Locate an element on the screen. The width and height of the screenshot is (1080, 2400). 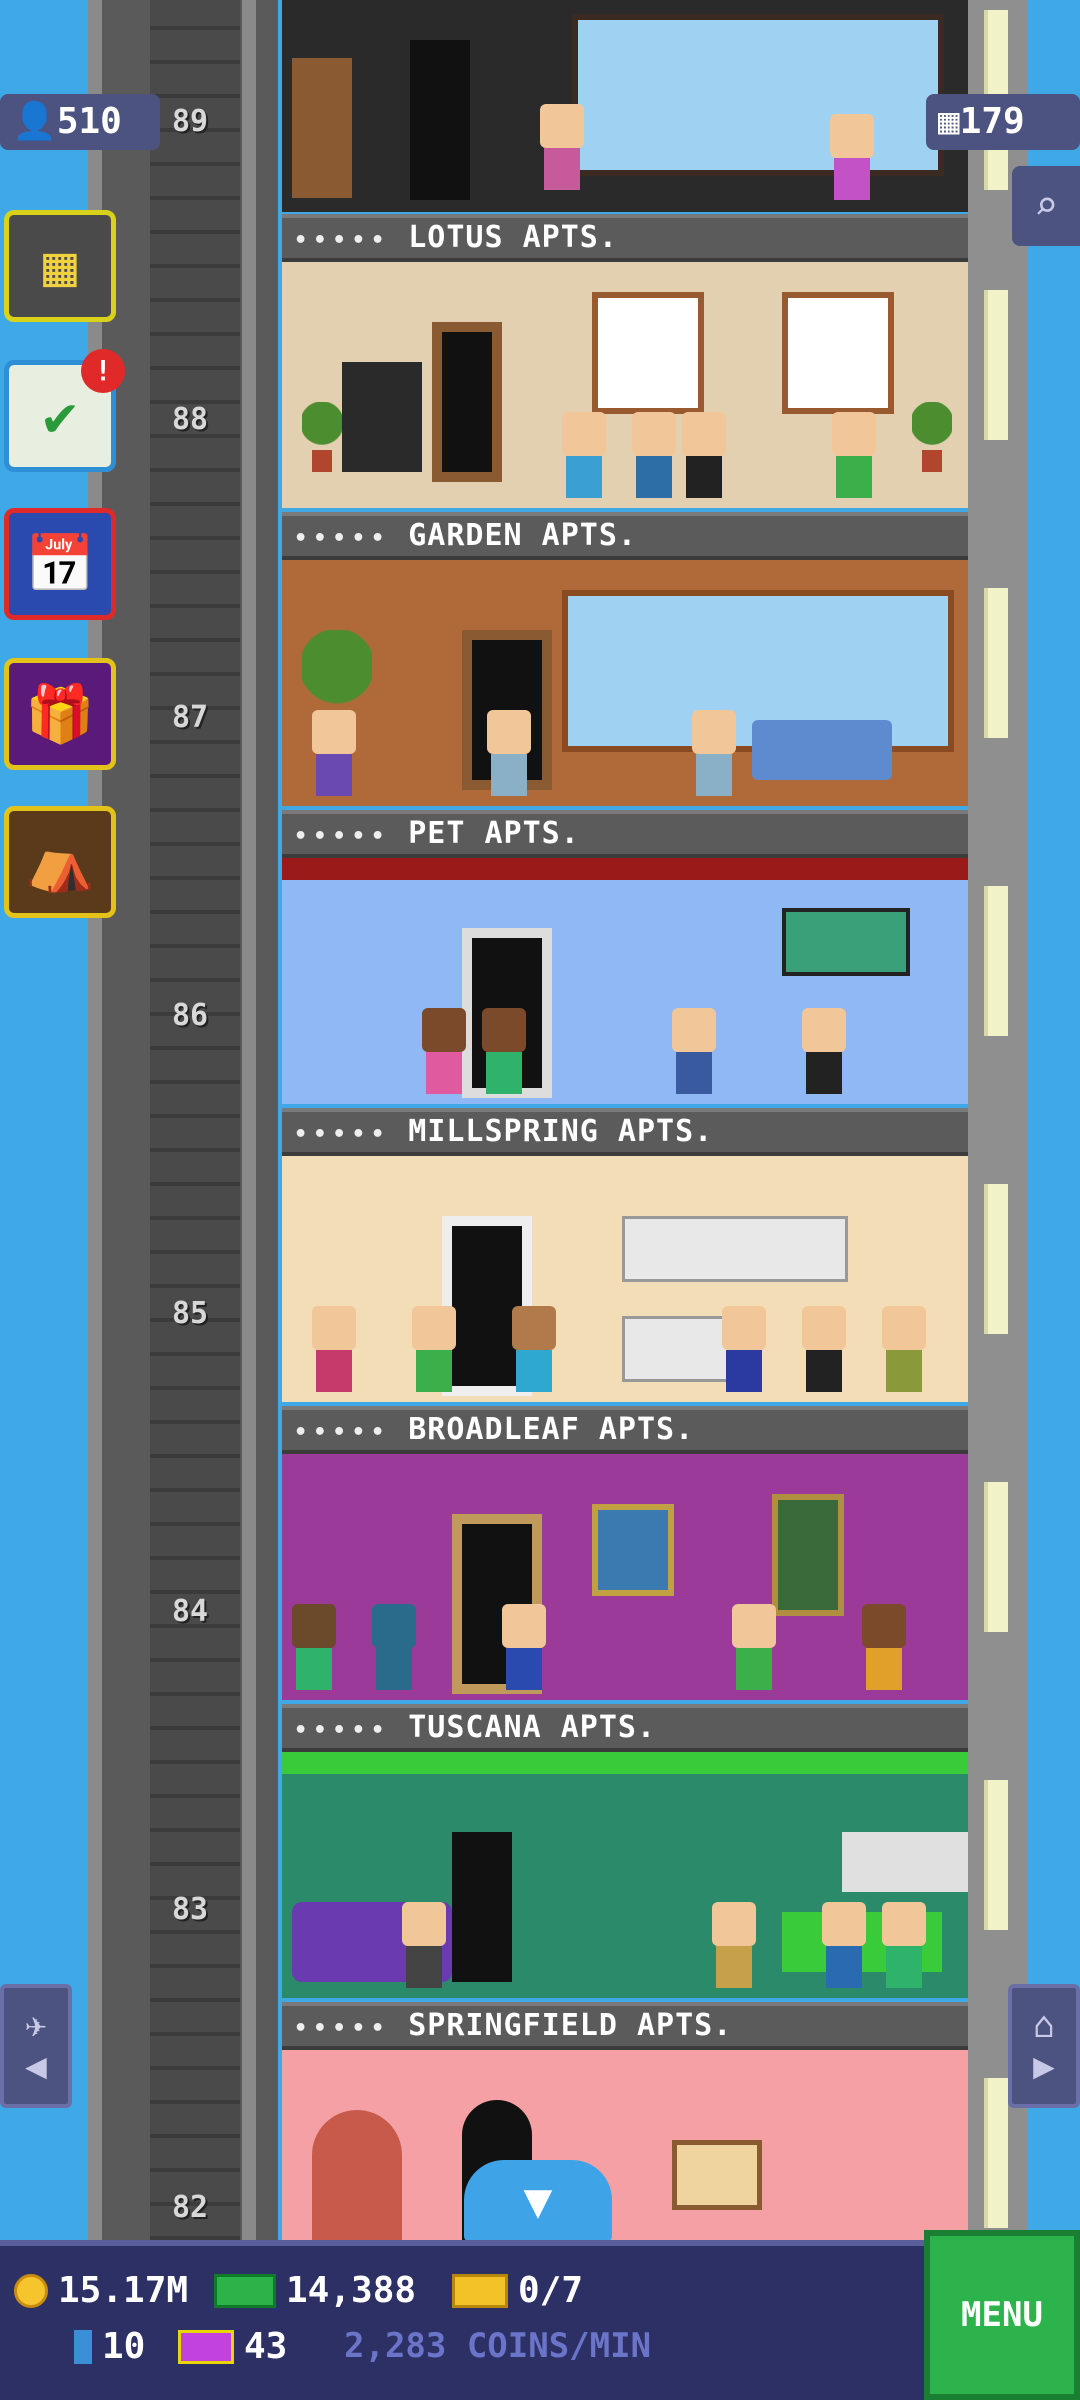
floor-number: 82 is located at coordinates (190, 2207).